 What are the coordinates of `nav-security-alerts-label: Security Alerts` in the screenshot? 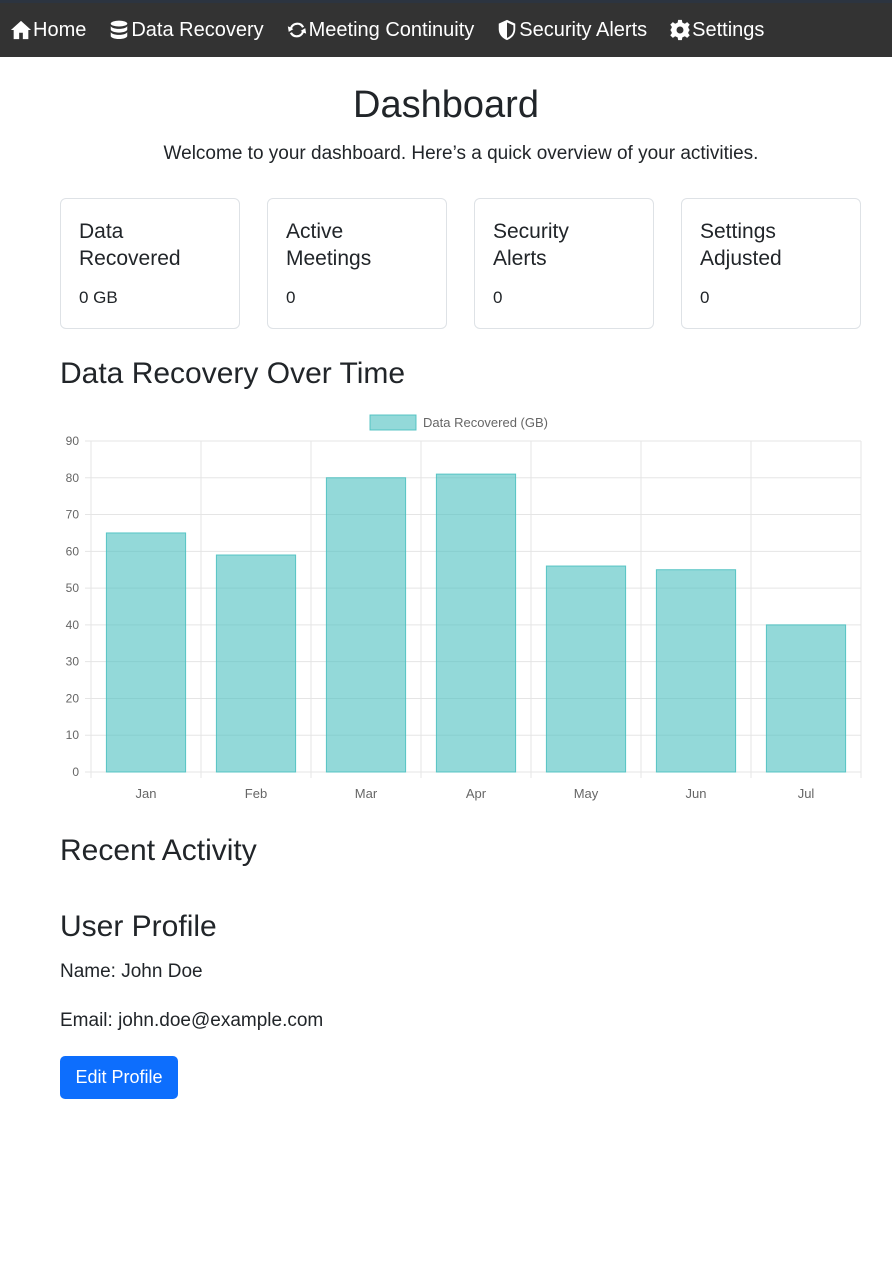 It's located at (583, 29).